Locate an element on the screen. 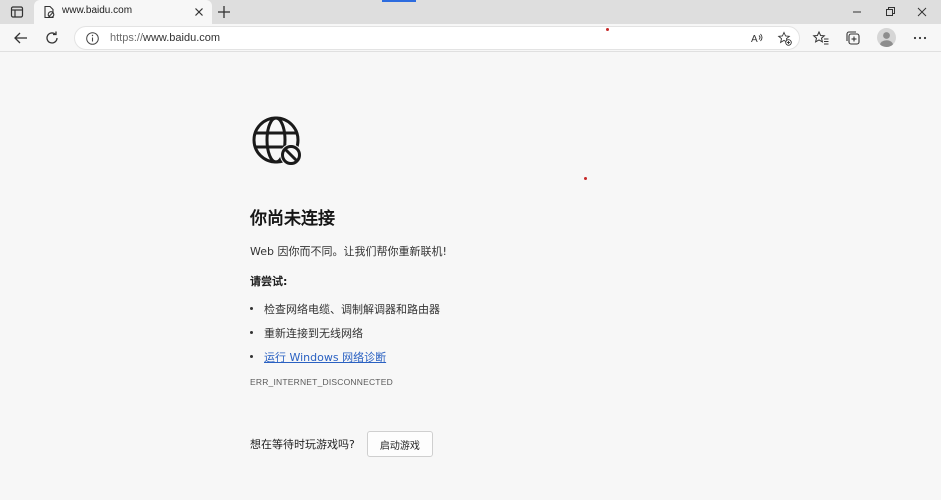  try-label: 请尝试: is located at coordinates (269, 281).